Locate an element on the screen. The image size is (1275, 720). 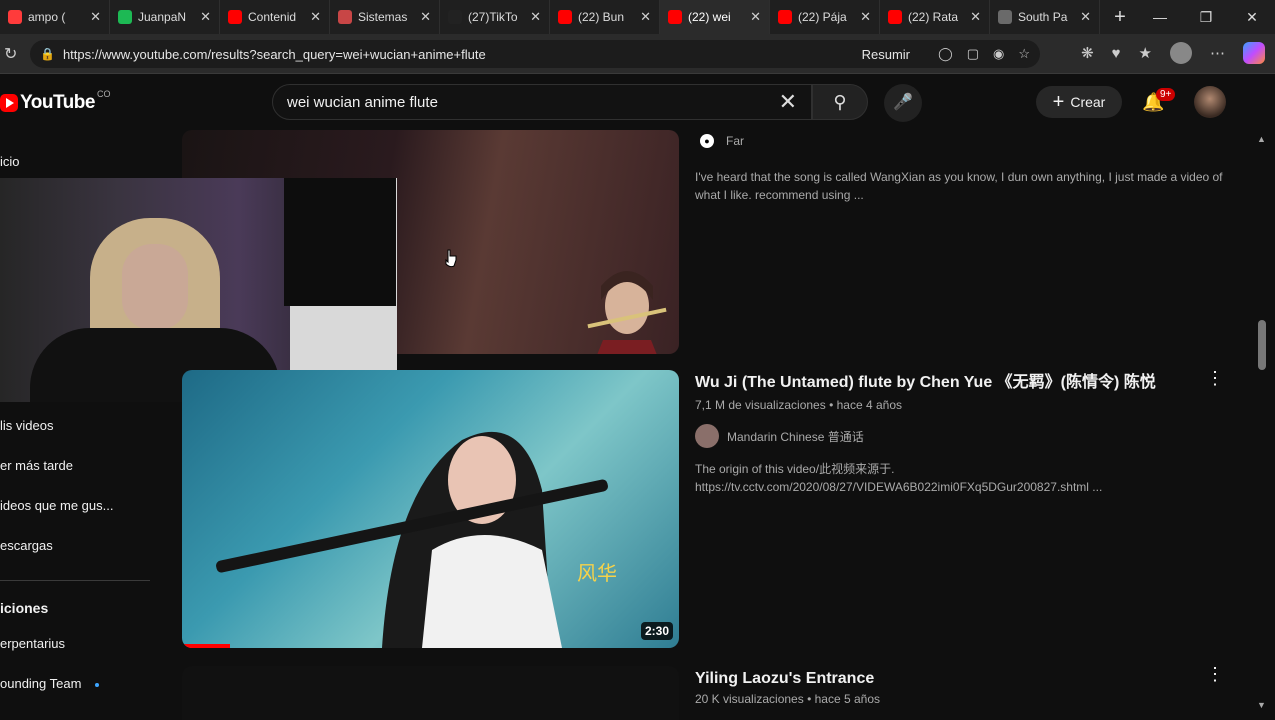
browser-tab: (27)TikTo ✕ is located at coordinates (495, 17).